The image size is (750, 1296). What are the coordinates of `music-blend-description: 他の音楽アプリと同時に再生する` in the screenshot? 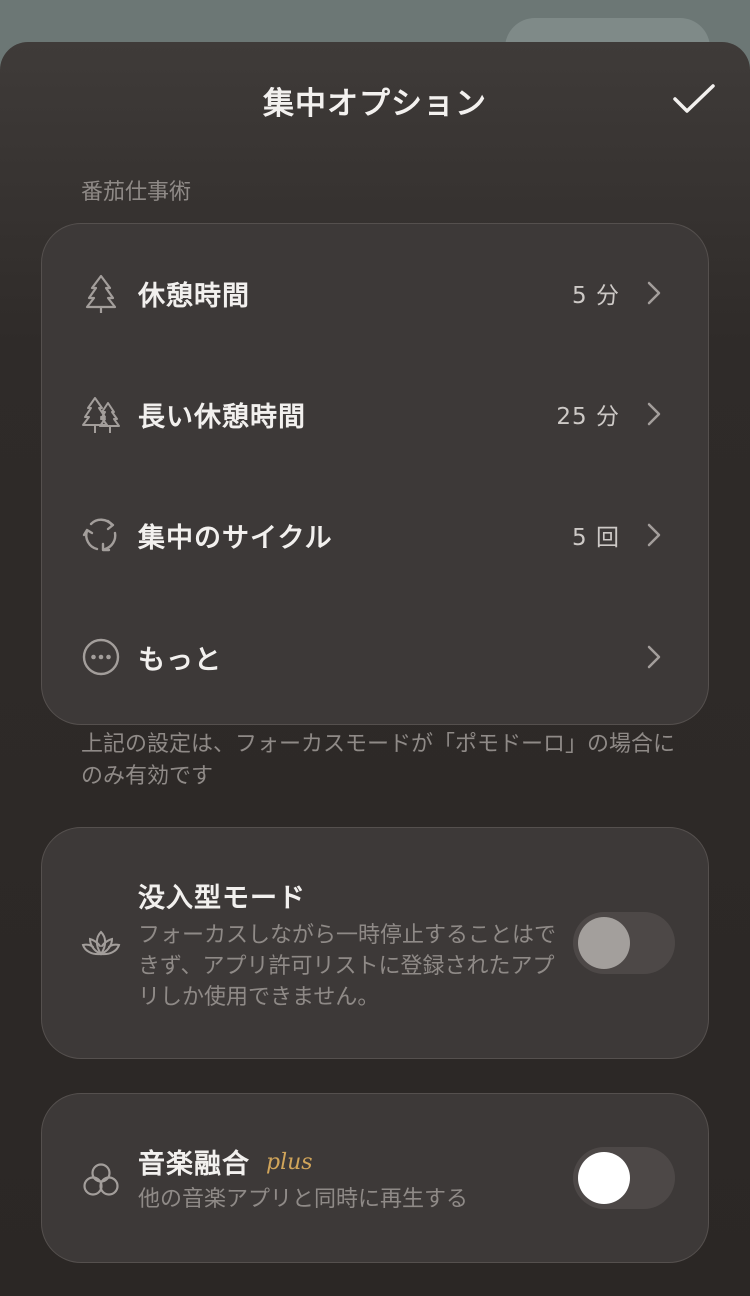 It's located at (303, 1199).